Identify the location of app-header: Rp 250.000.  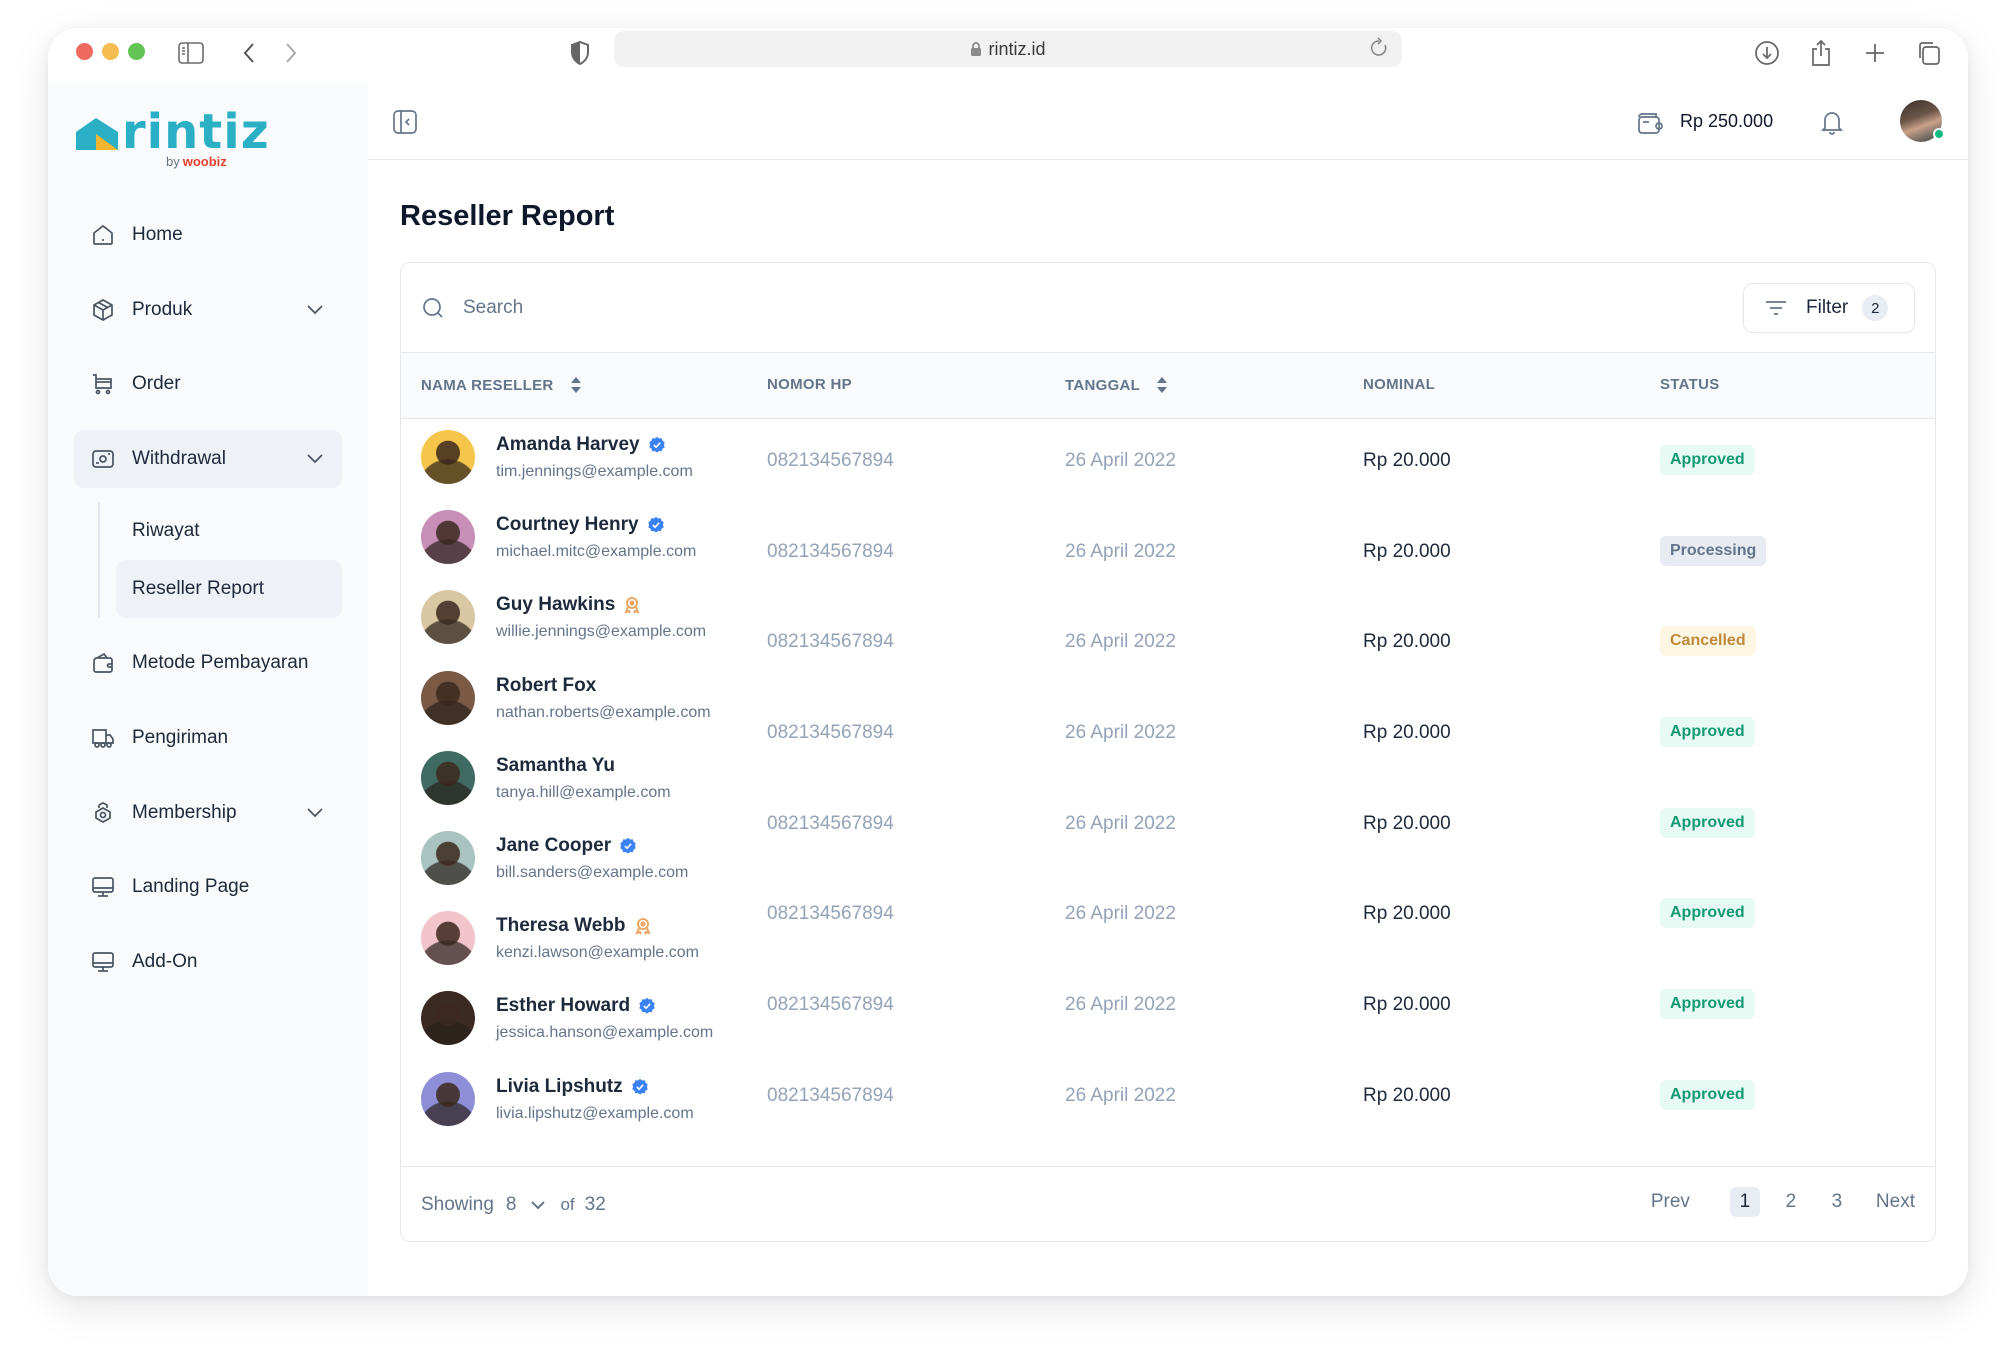
(1168, 122).